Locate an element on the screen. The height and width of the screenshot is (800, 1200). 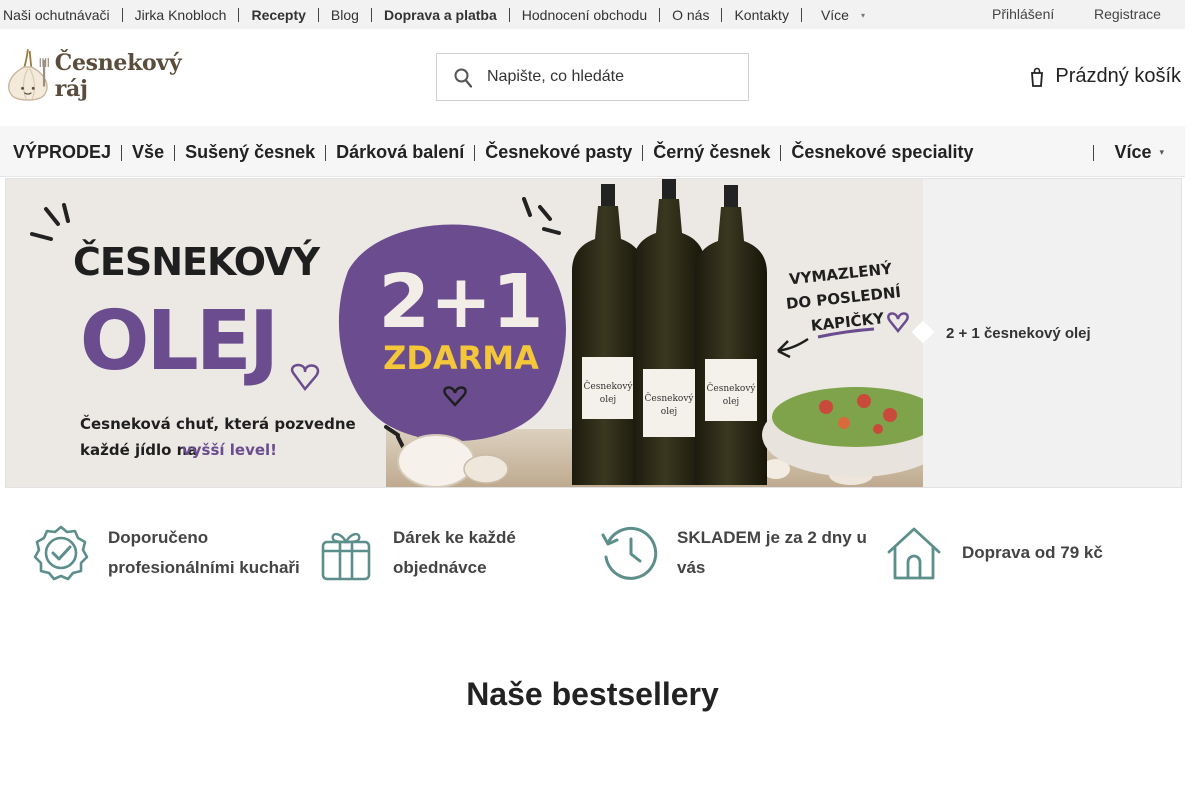
feature-text: Doprava od 79 kč is located at coordinates (1032, 552).